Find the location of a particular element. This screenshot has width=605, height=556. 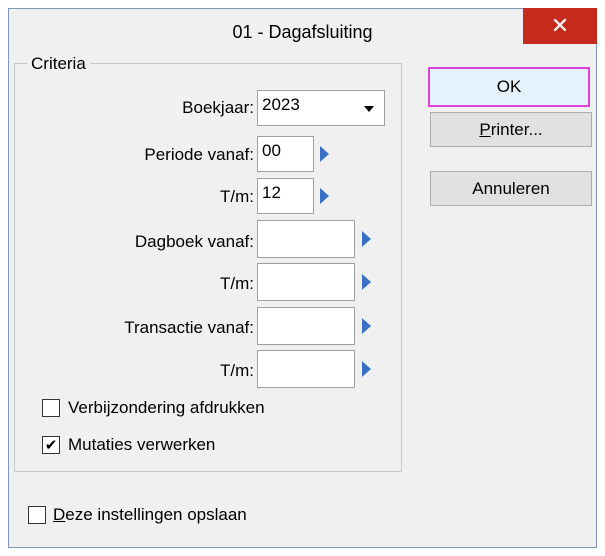

chevron-down-icon is located at coordinates (369, 109).